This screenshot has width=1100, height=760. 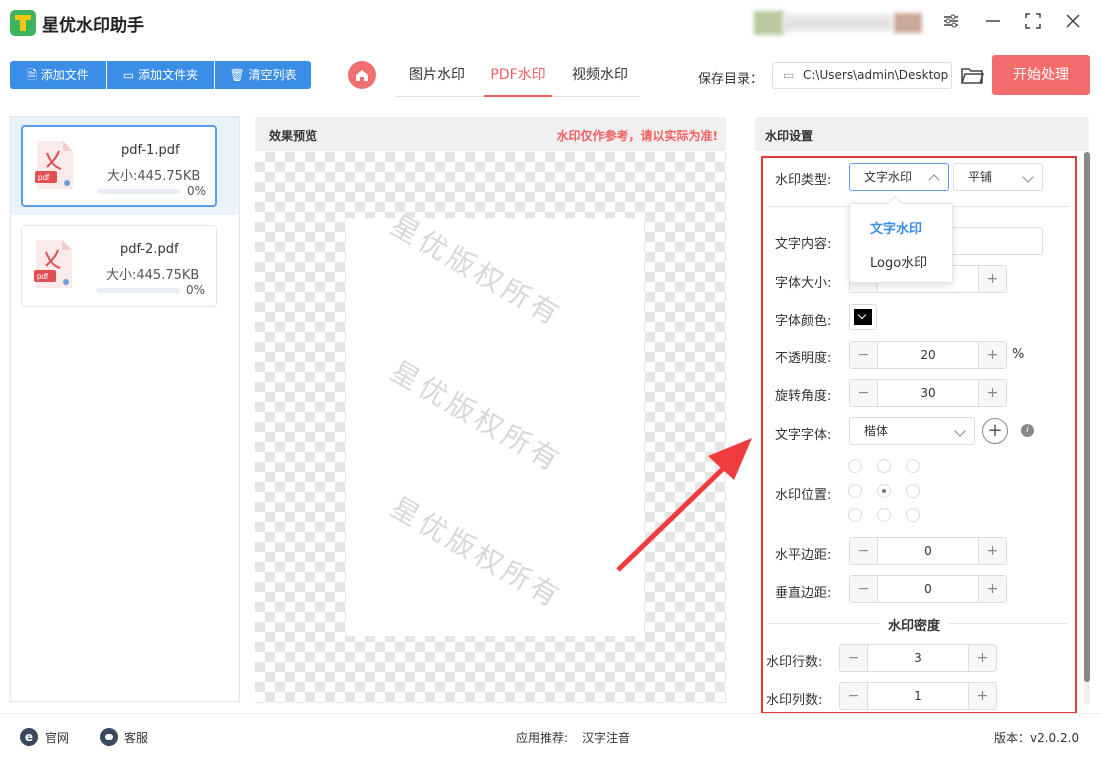 What do you see at coordinates (1041, 75) in the screenshot?
I see `start-processing-button: 开始处理` at bounding box center [1041, 75].